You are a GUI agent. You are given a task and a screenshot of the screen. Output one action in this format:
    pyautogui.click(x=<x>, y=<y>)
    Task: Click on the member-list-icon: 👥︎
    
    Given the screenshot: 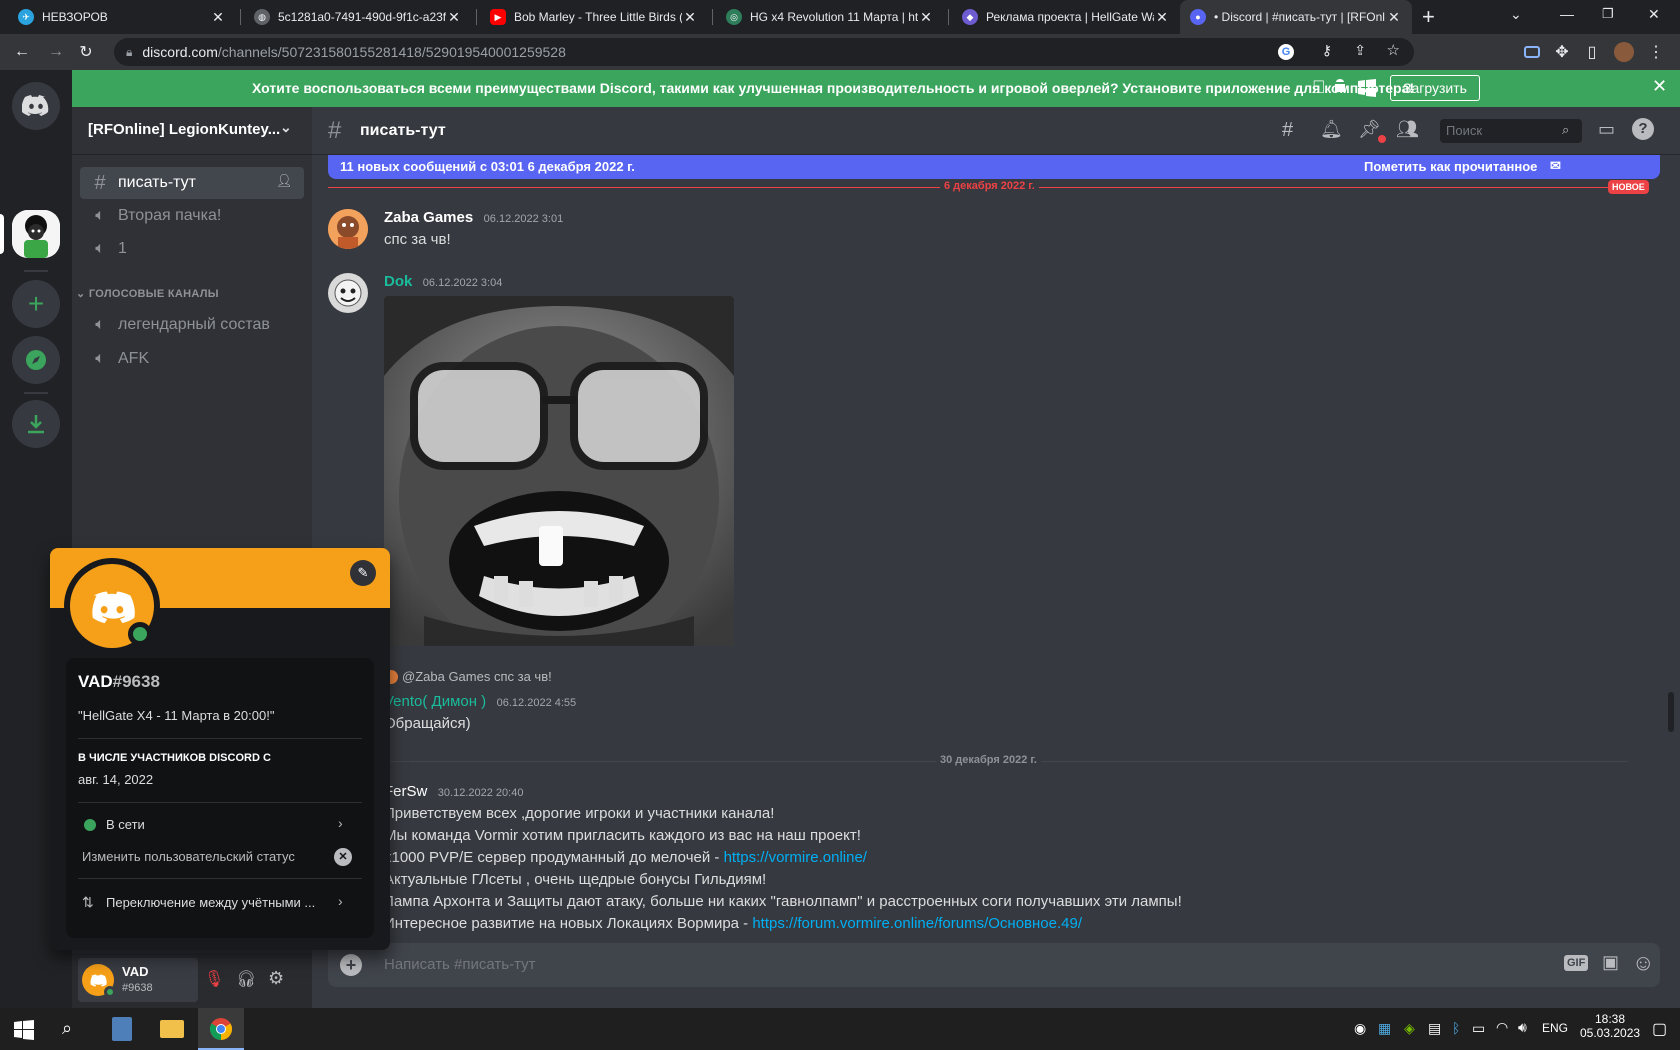 What is the action you would take?
    pyautogui.click(x=1407, y=129)
    